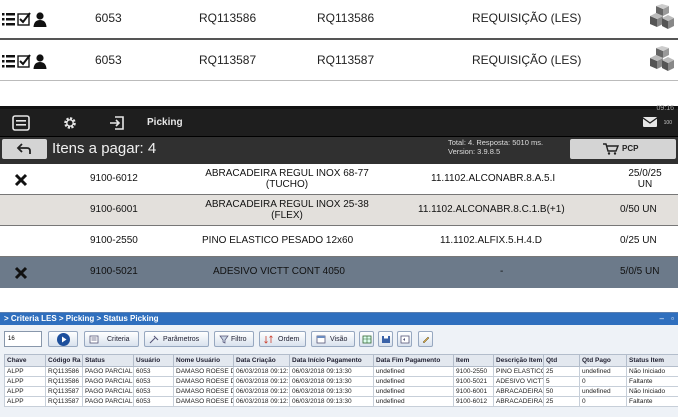 The height and width of the screenshot is (417, 678). I want to click on export-excel-button, so click(366, 339).